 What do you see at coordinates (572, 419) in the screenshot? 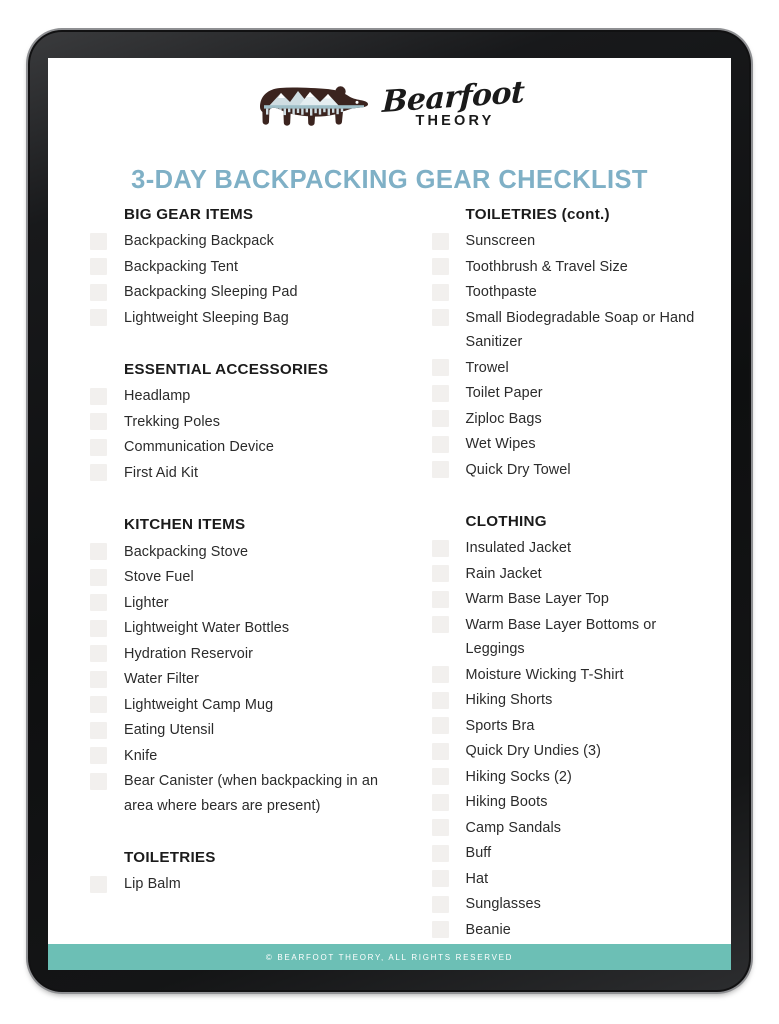
I see `checklist-item: Ziploc Bags` at bounding box center [572, 419].